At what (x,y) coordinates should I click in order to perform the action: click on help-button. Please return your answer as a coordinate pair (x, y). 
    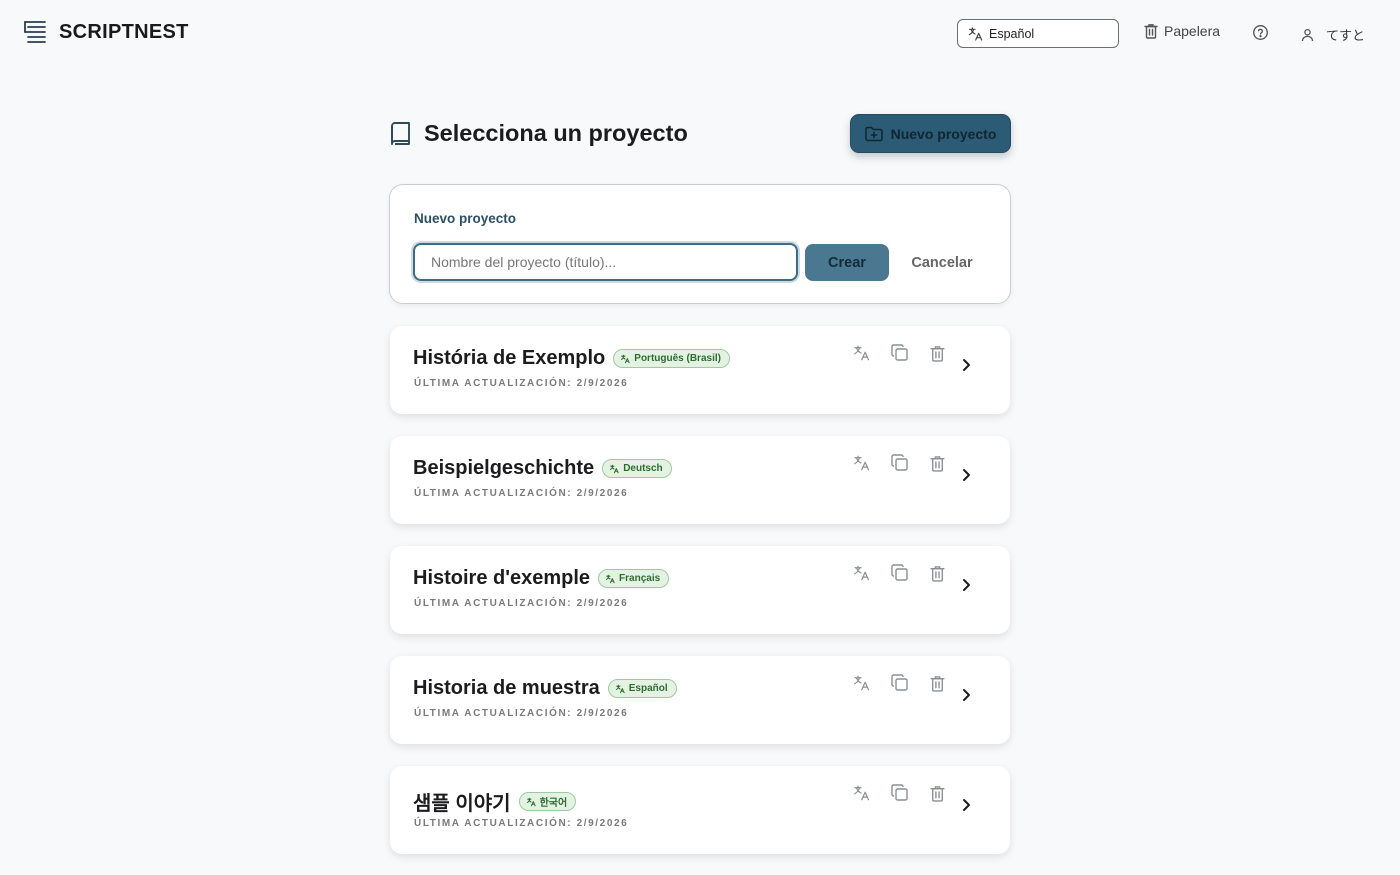
    Looking at the image, I should click on (1260, 32).